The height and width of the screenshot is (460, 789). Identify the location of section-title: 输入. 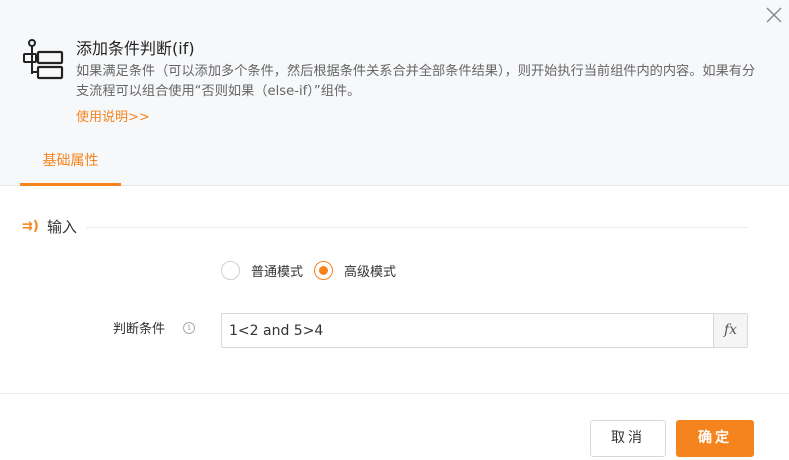
(62, 227).